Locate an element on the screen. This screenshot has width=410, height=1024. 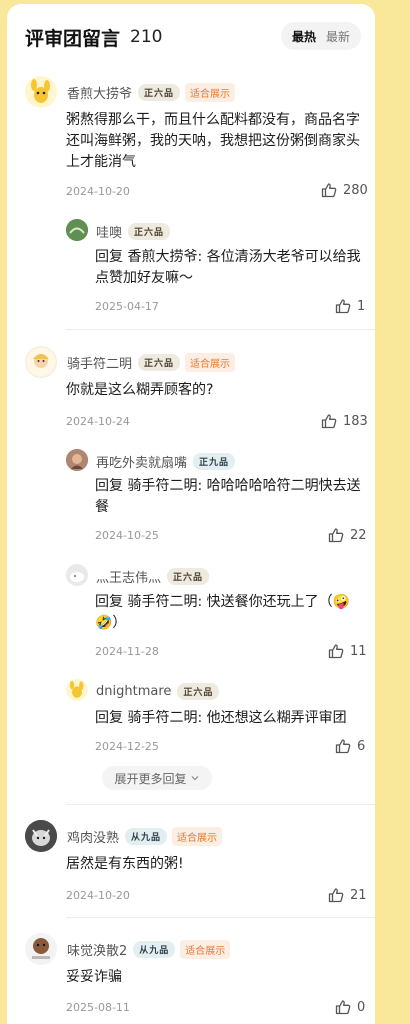
username-row: 灬王志伟灬 正六品 is located at coordinates (153, 576).